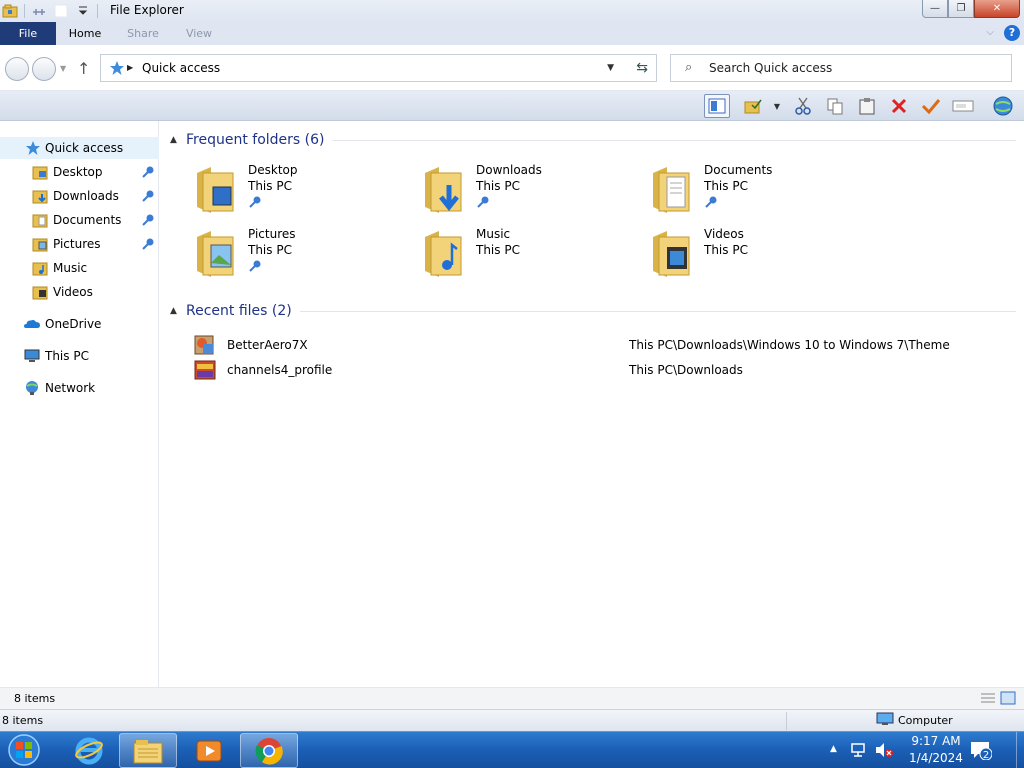  I want to click on address-path: Quick access, so click(181, 68).